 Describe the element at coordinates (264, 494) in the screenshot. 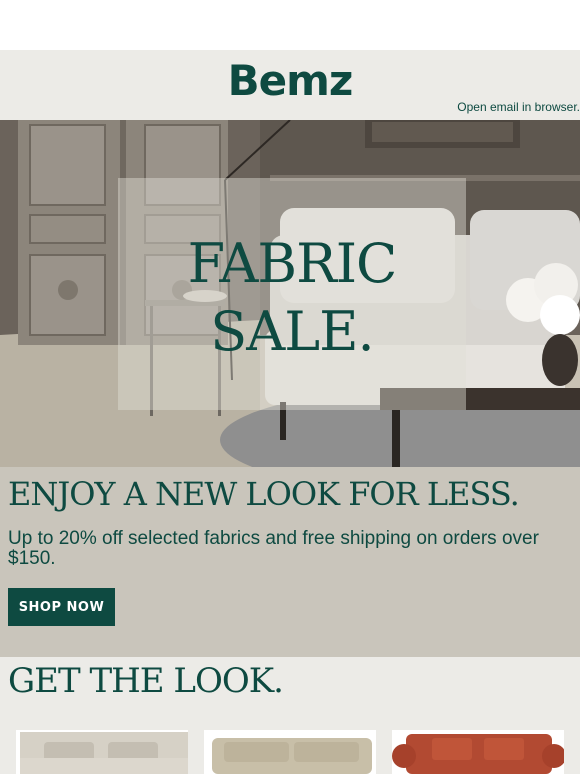

I see `promo-heading: ENJOY A NEW LOOK FOR LESS.` at that location.